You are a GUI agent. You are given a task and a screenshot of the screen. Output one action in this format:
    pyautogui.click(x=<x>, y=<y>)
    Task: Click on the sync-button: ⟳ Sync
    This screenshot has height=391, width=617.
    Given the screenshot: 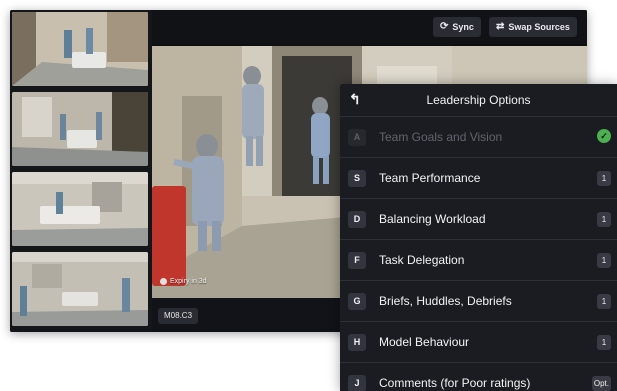 What is the action you would take?
    pyautogui.click(x=457, y=27)
    